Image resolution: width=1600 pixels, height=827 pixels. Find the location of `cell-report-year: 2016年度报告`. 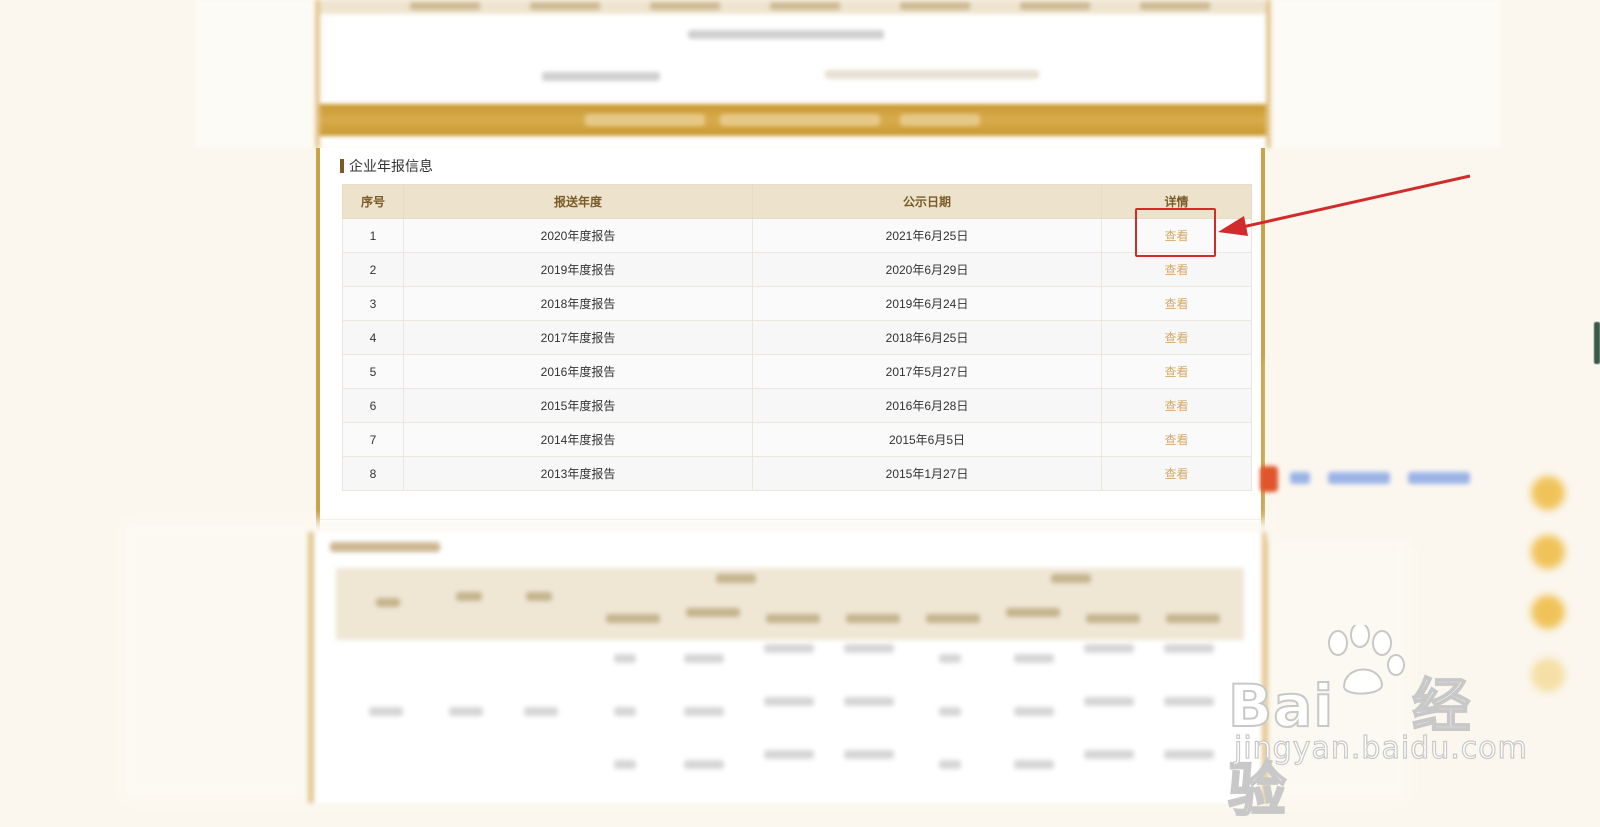

cell-report-year: 2016年度报告 is located at coordinates (578, 371).